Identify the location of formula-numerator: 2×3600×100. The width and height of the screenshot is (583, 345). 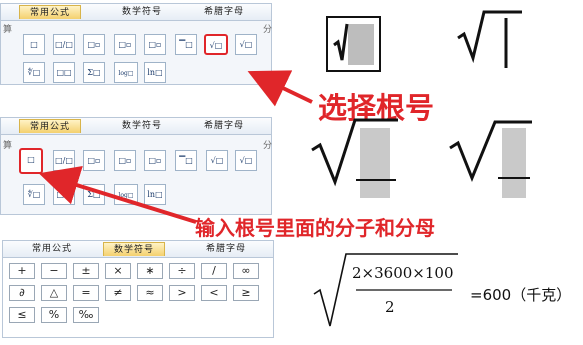
(403, 273).